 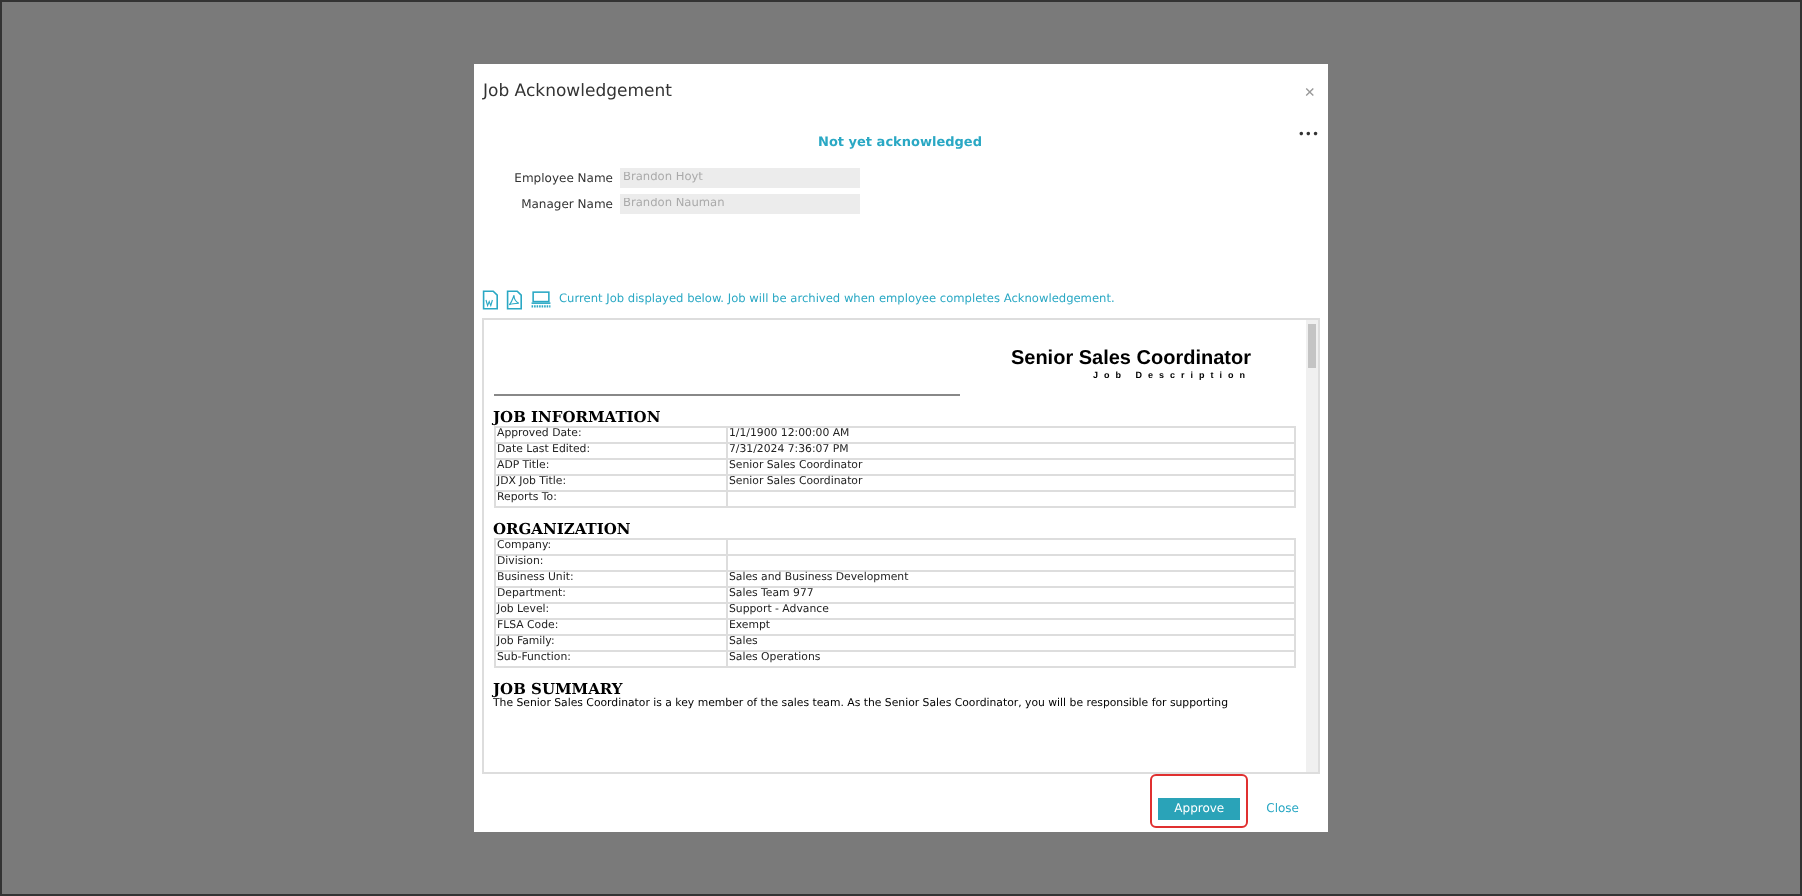 I want to click on html-monitor-icon, so click(x=540, y=300).